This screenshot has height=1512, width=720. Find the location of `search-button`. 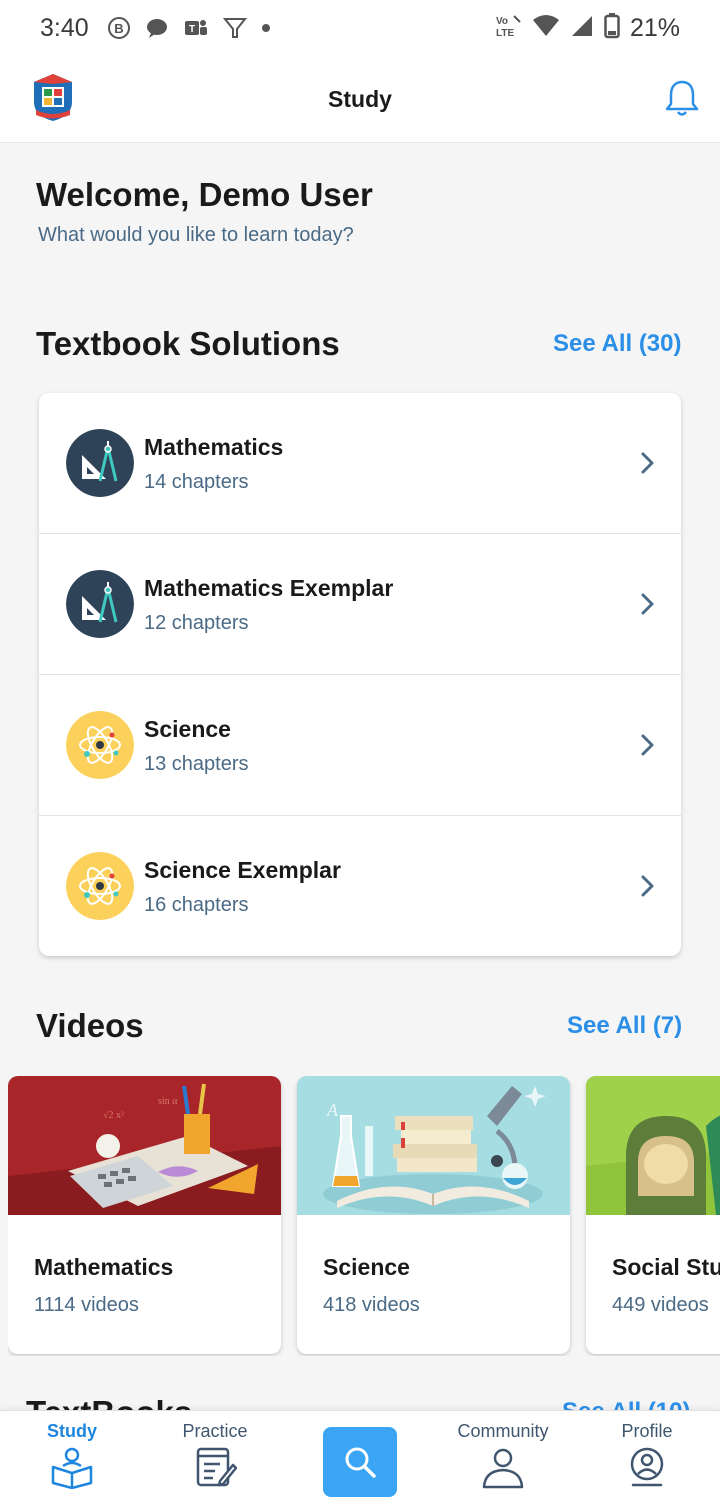

search-button is located at coordinates (360, 1462).